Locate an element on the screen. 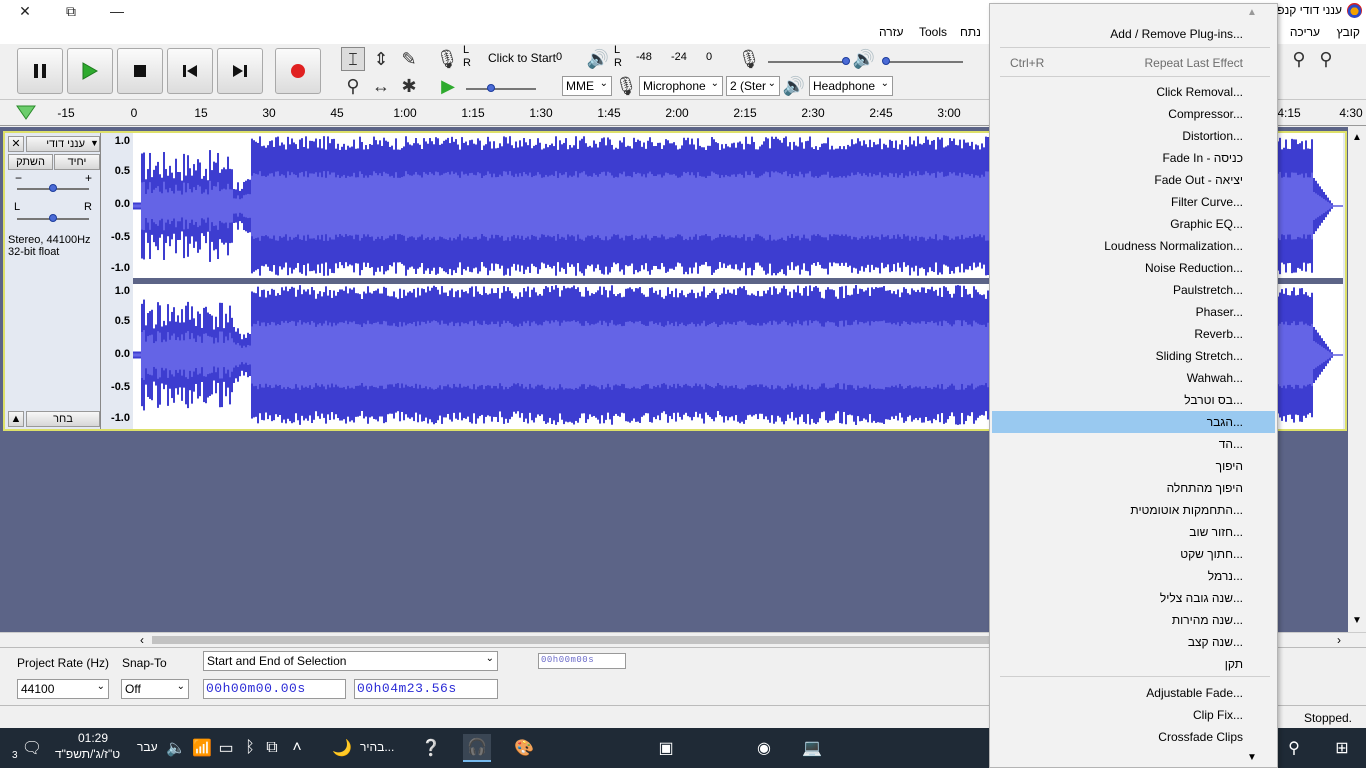  playback-volume-knob is located at coordinates (886, 61).